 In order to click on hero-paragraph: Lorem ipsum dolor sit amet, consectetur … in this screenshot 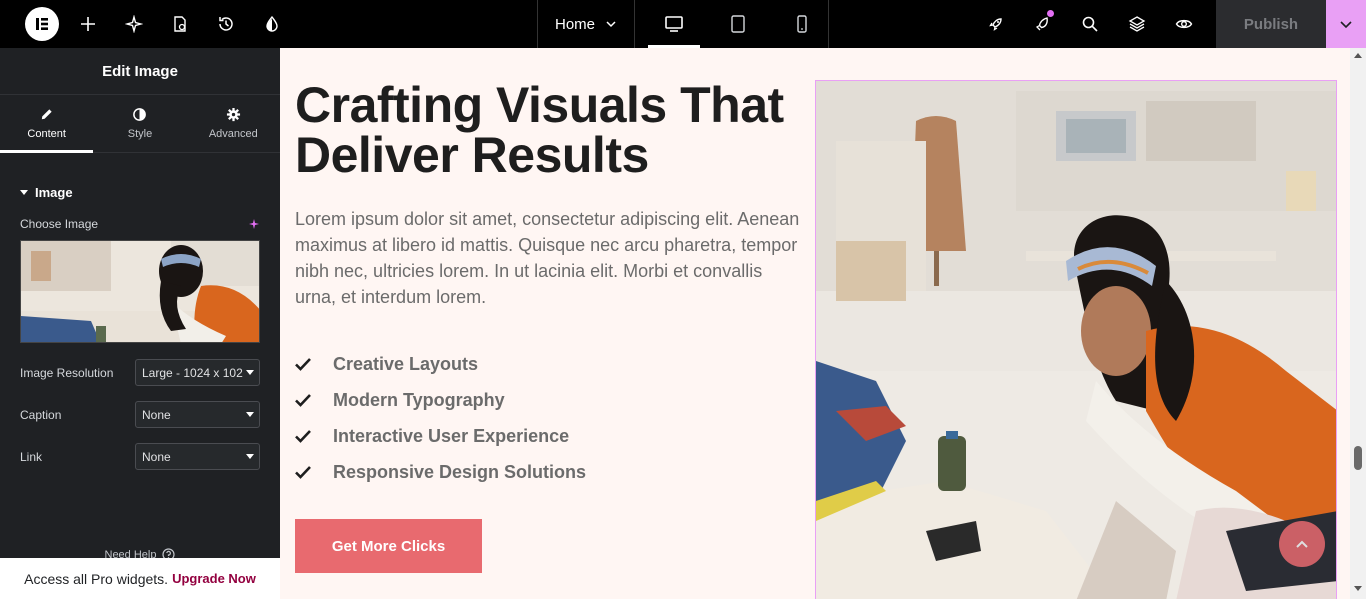, I will do `click(550, 258)`.